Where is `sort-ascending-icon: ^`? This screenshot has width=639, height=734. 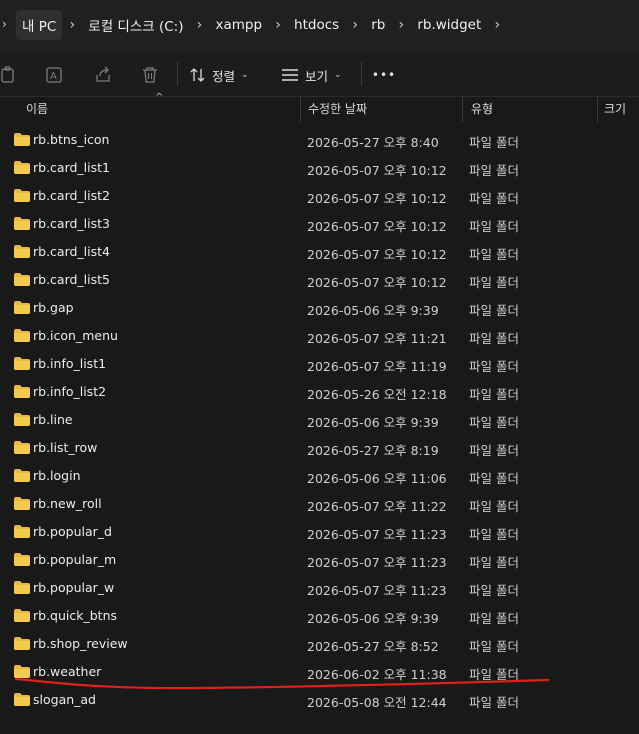 sort-ascending-icon: ^ is located at coordinates (159, 97).